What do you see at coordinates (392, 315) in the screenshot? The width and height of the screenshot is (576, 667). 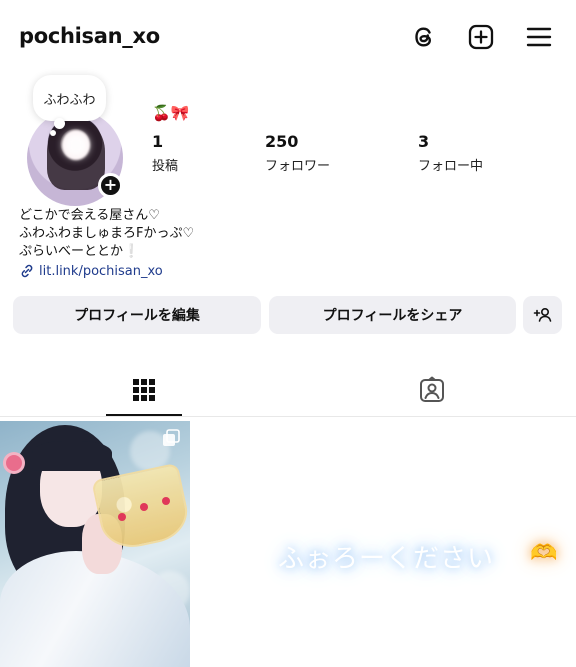 I see `share-profile-button: プロフィールをシェア` at bounding box center [392, 315].